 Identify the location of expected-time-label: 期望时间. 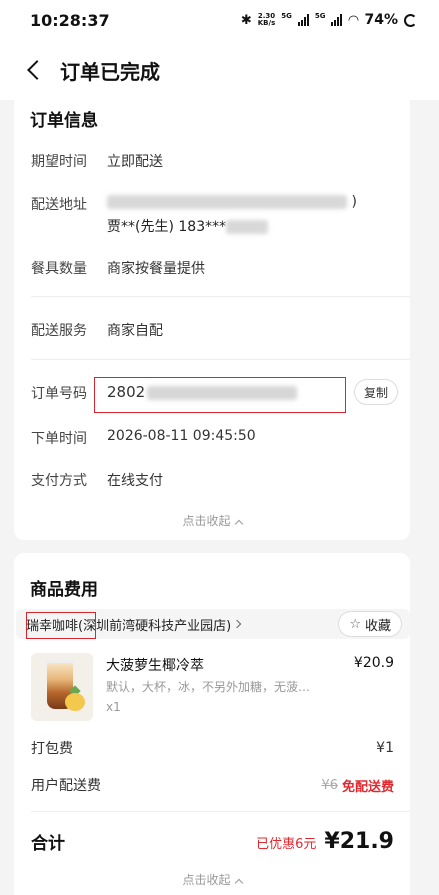
(59, 162).